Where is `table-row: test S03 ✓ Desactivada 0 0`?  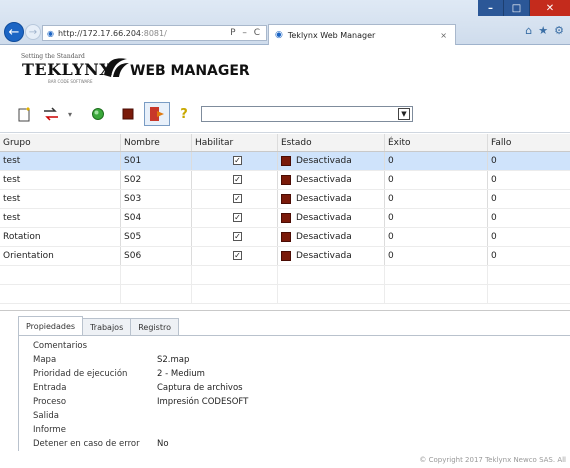 table-row: test S03 ✓ Desactivada 0 0 is located at coordinates (285, 199).